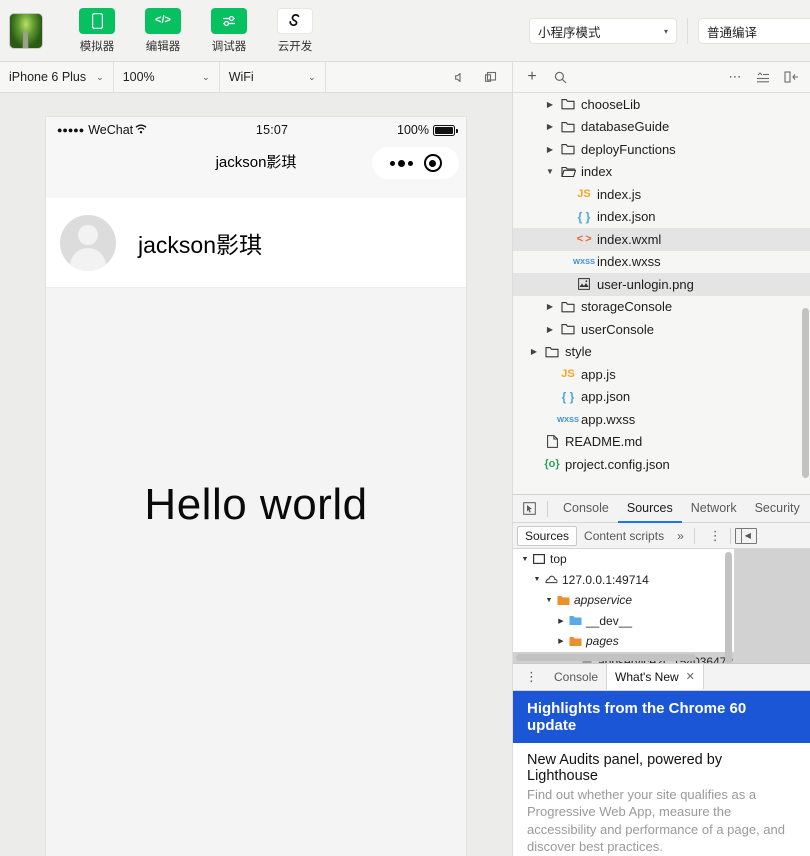 The width and height of the screenshot is (810, 856). I want to click on file-tree-row: < > index.wxml, so click(661, 239).